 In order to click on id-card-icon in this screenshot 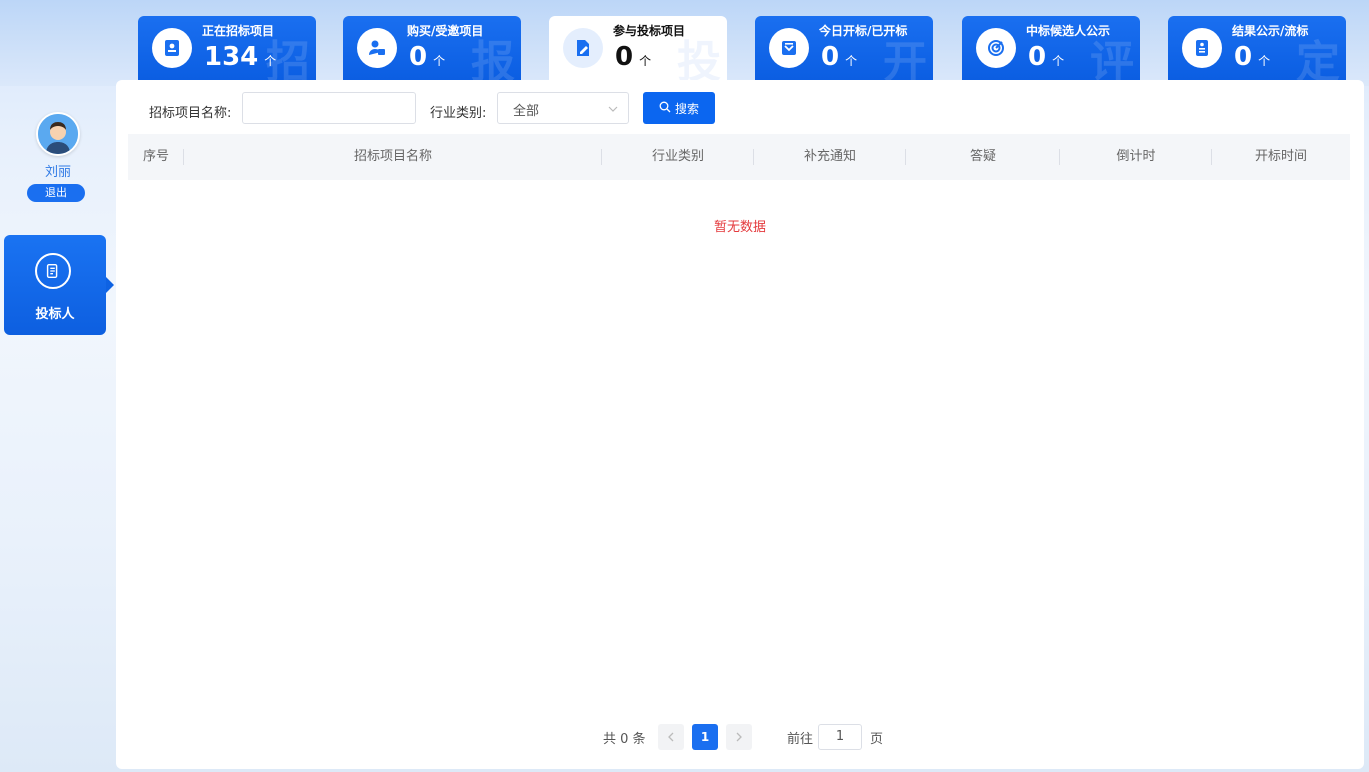, I will do `click(172, 48)`.